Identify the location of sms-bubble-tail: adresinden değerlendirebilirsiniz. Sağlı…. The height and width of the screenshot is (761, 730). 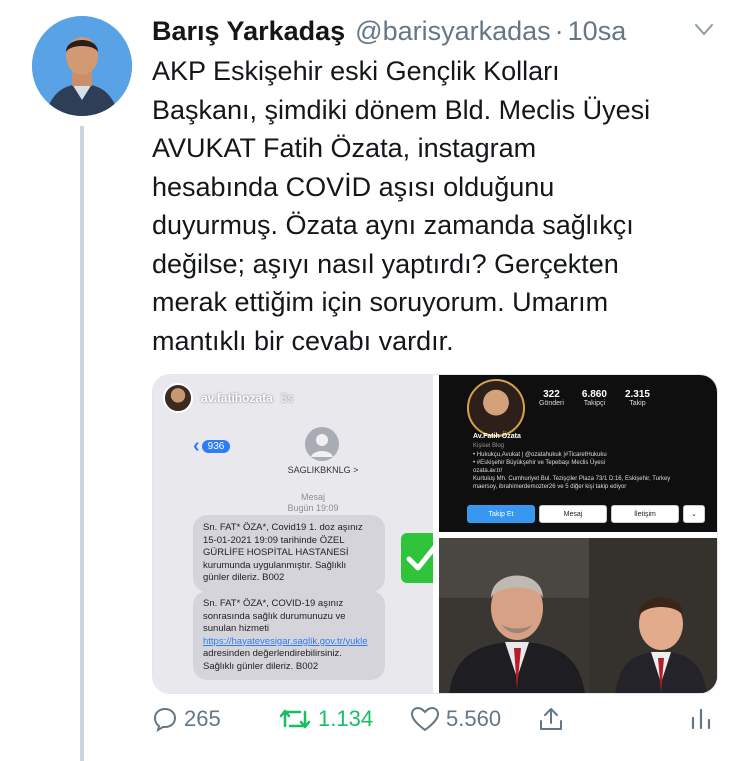
(272, 660).